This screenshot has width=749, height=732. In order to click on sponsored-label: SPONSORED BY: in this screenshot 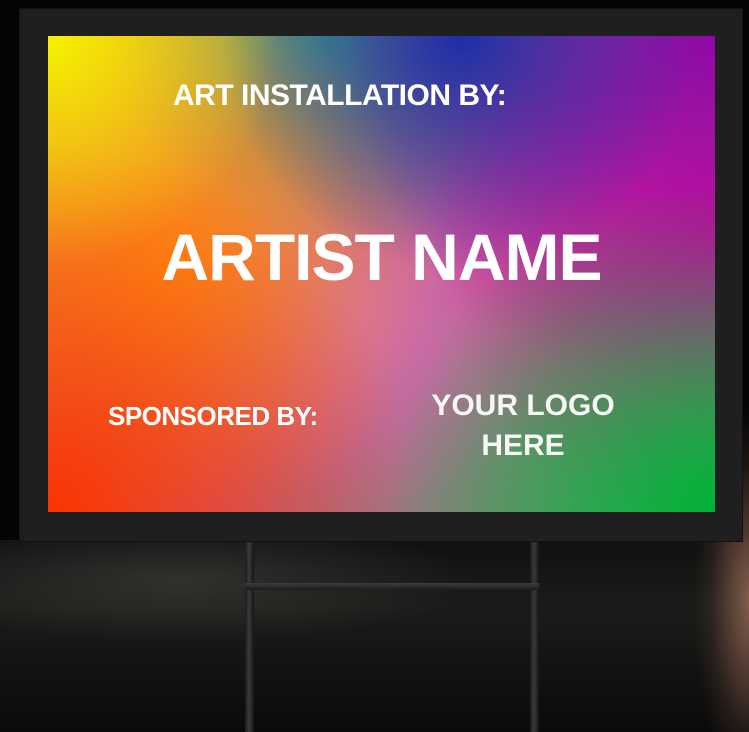, I will do `click(213, 416)`.